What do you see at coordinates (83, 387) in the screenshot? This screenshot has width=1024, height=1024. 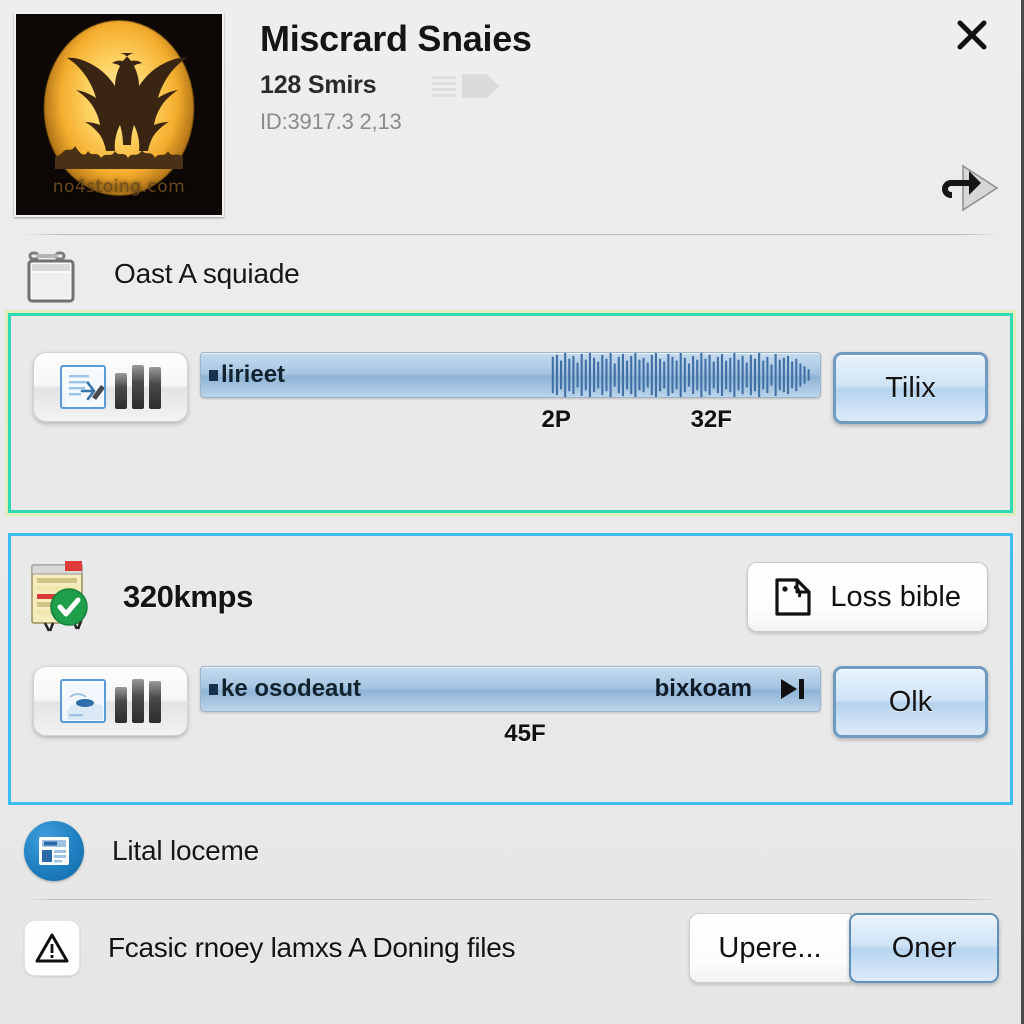 I see `mini-document-icon` at bounding box center [83, 387].